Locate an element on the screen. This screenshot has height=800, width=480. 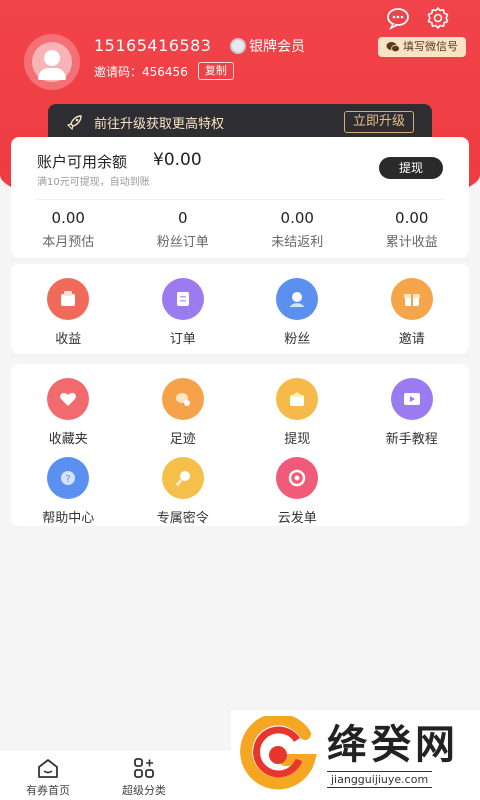
menu-item-invite: 邀请 is located at coordinates (412, 312).